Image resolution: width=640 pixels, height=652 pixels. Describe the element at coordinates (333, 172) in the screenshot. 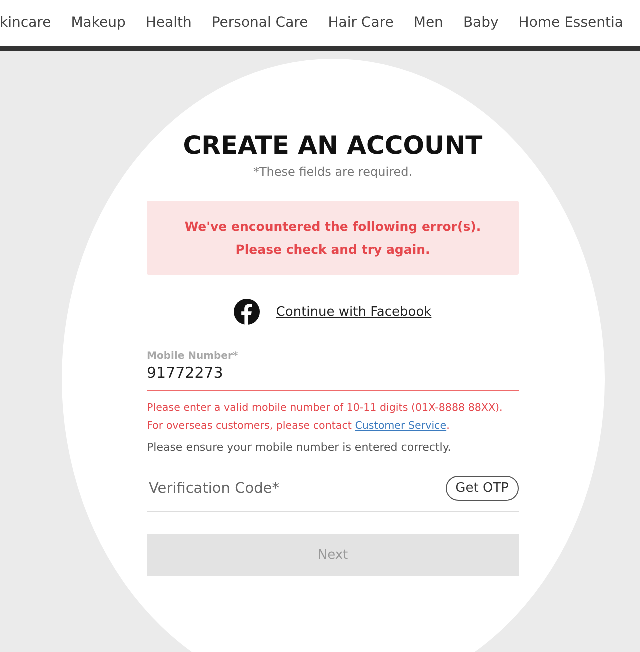

I see `required-note: *These fields are required.` at that location.